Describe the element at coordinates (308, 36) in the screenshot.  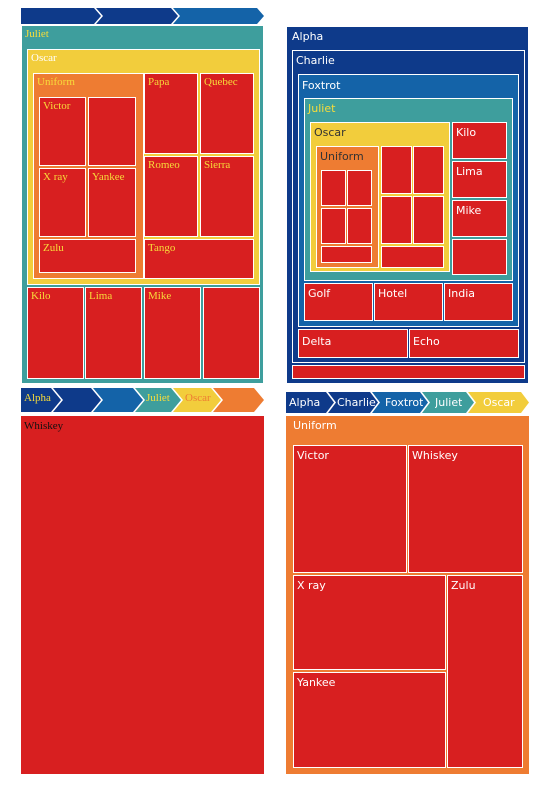
I see `label-alpha: Alpha` at that location.